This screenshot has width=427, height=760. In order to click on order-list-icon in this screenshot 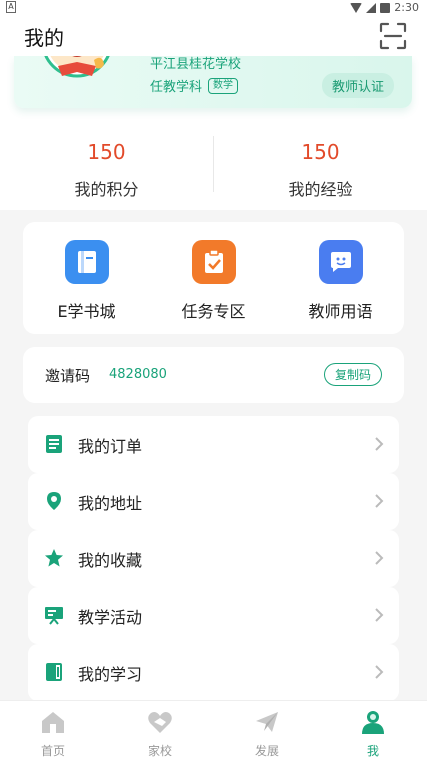, I will do `click(54, 444)`.